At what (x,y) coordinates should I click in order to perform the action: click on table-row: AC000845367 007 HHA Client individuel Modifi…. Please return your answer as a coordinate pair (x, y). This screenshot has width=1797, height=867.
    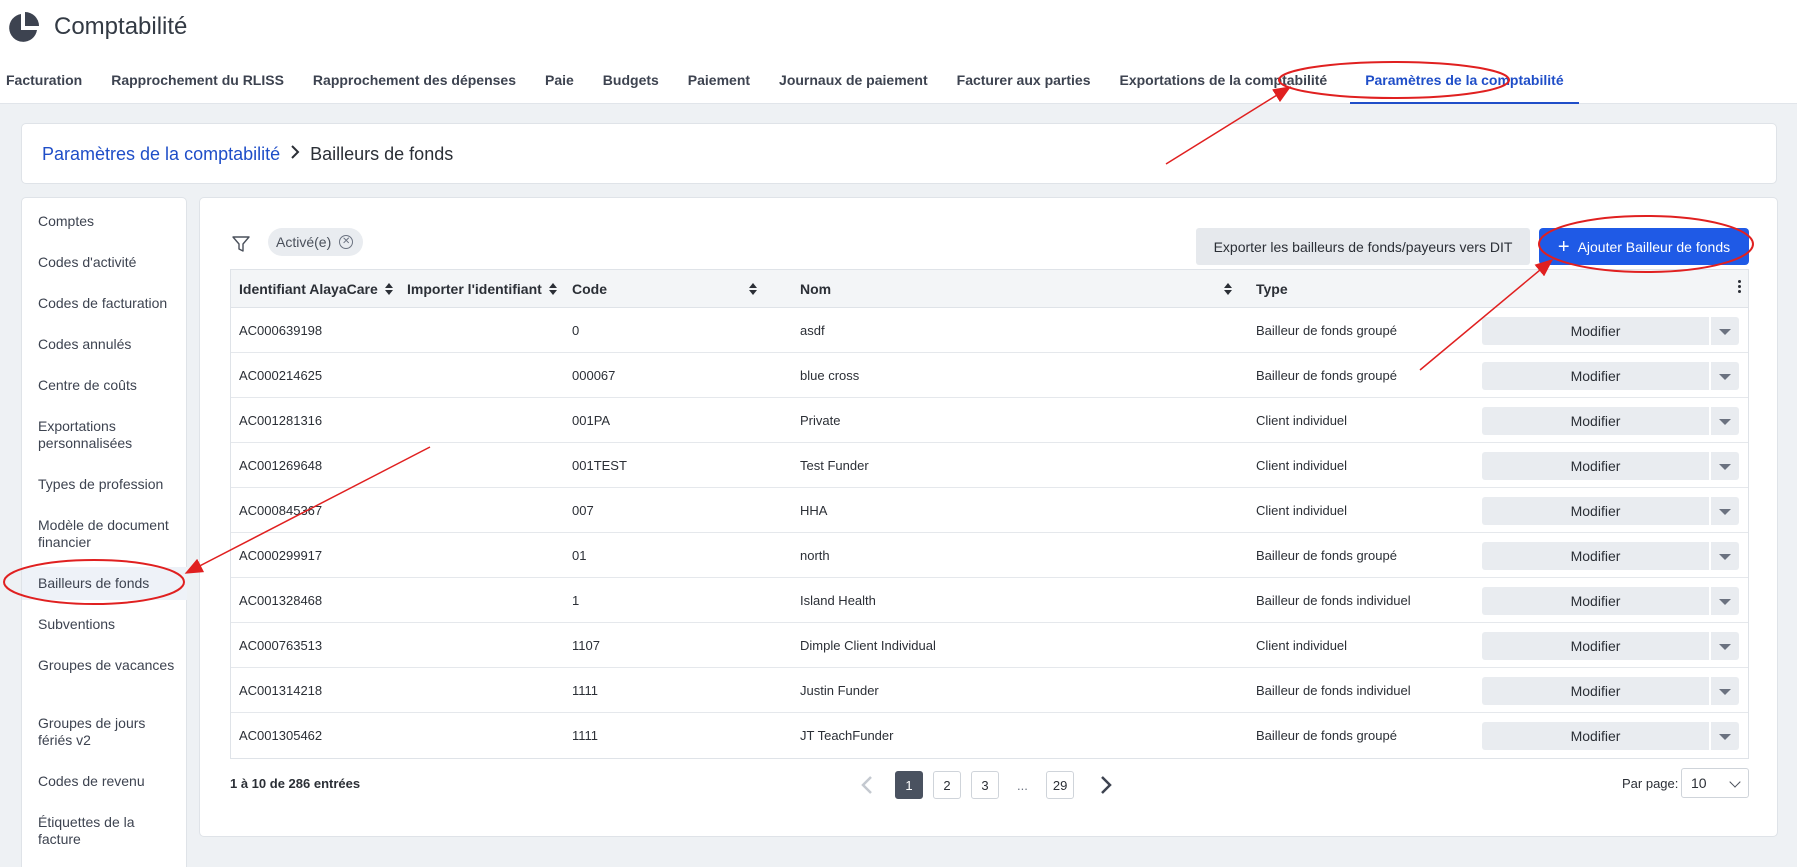
    Looking at the image, I should click on (989, 510).